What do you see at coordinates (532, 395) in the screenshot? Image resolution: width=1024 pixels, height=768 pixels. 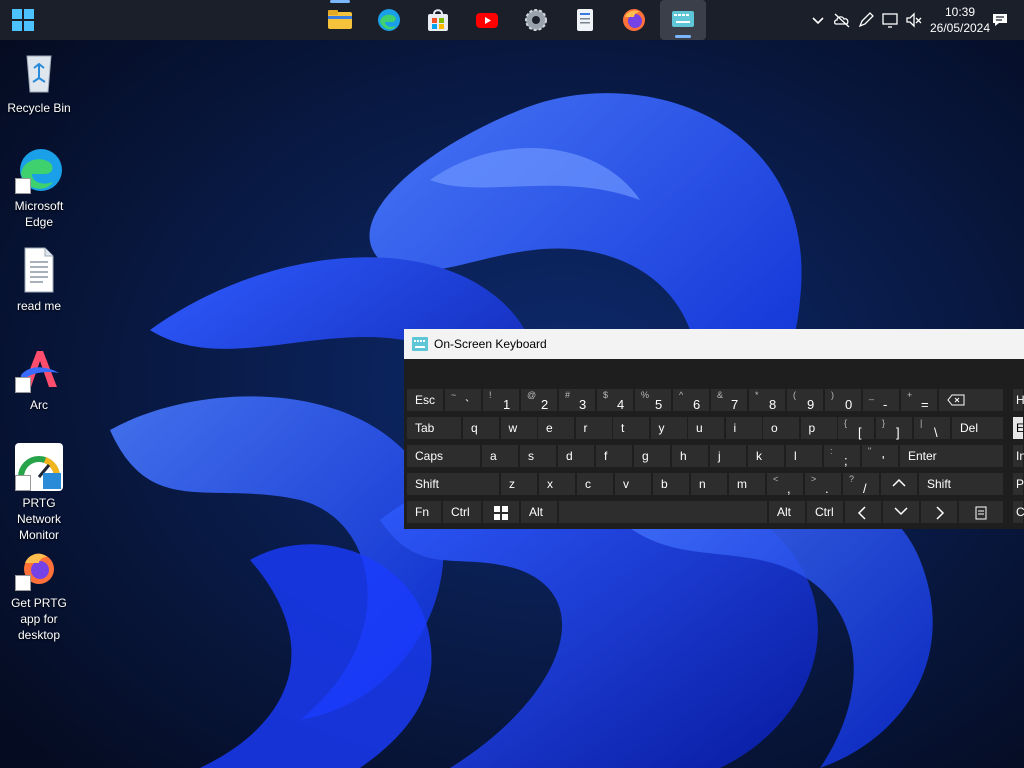 I see `key-shift-label: @` at bounding box center [532, 395].